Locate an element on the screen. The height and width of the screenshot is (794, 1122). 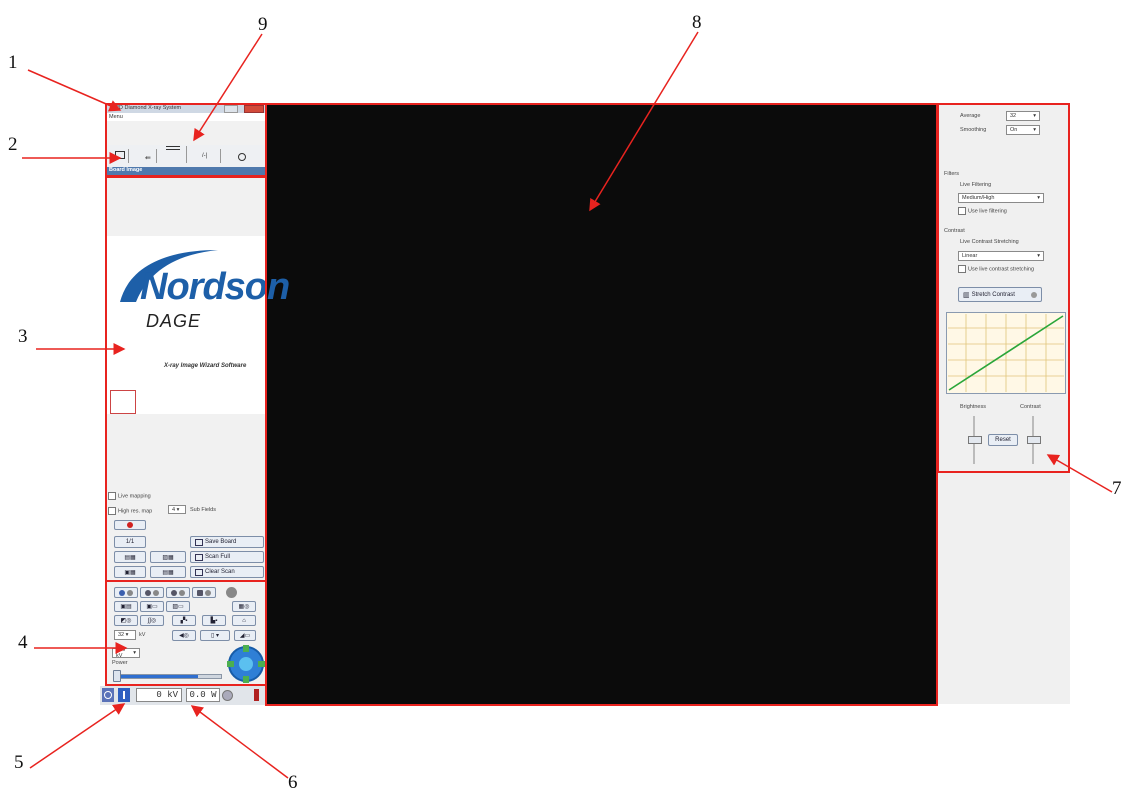
callout-number-4: 4 is located at coordinates (23, 642).